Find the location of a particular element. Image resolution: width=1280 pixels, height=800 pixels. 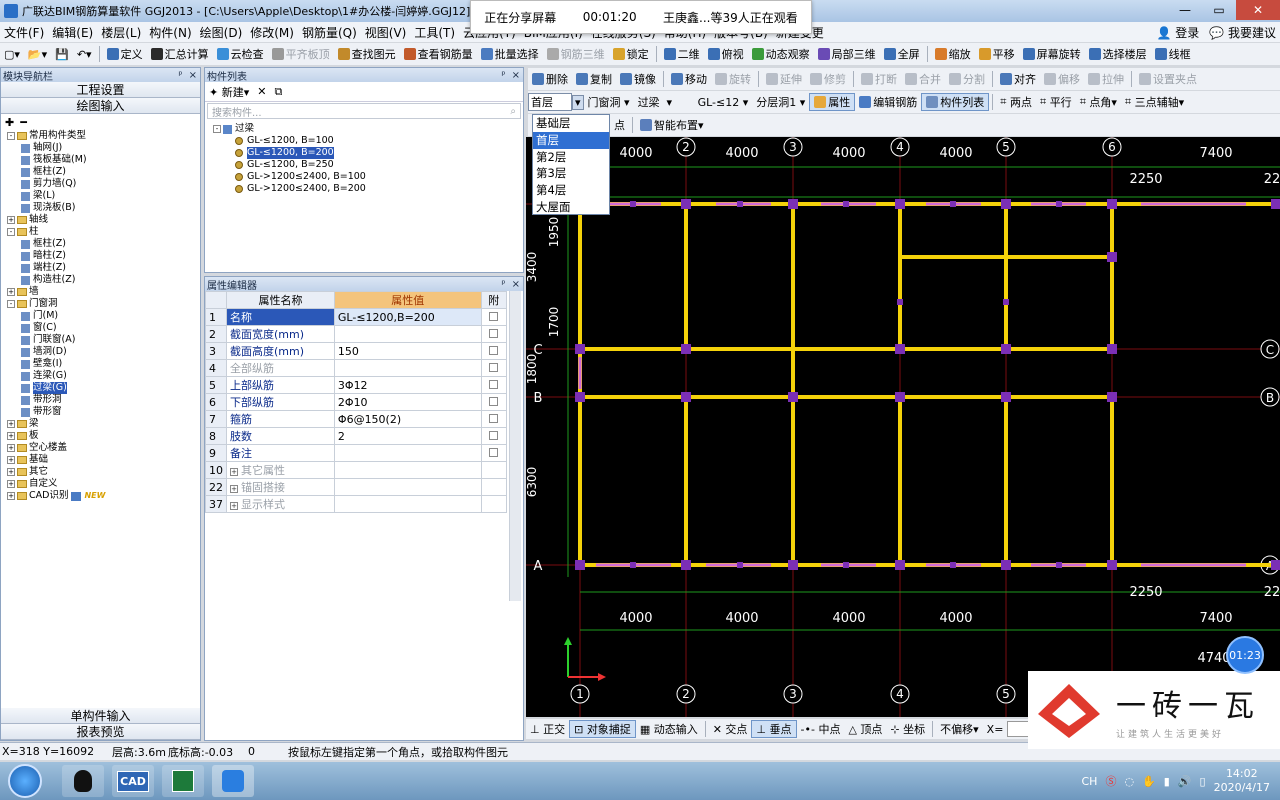

tray-icon-3: ▮ is located at coordinates (1167, 781).